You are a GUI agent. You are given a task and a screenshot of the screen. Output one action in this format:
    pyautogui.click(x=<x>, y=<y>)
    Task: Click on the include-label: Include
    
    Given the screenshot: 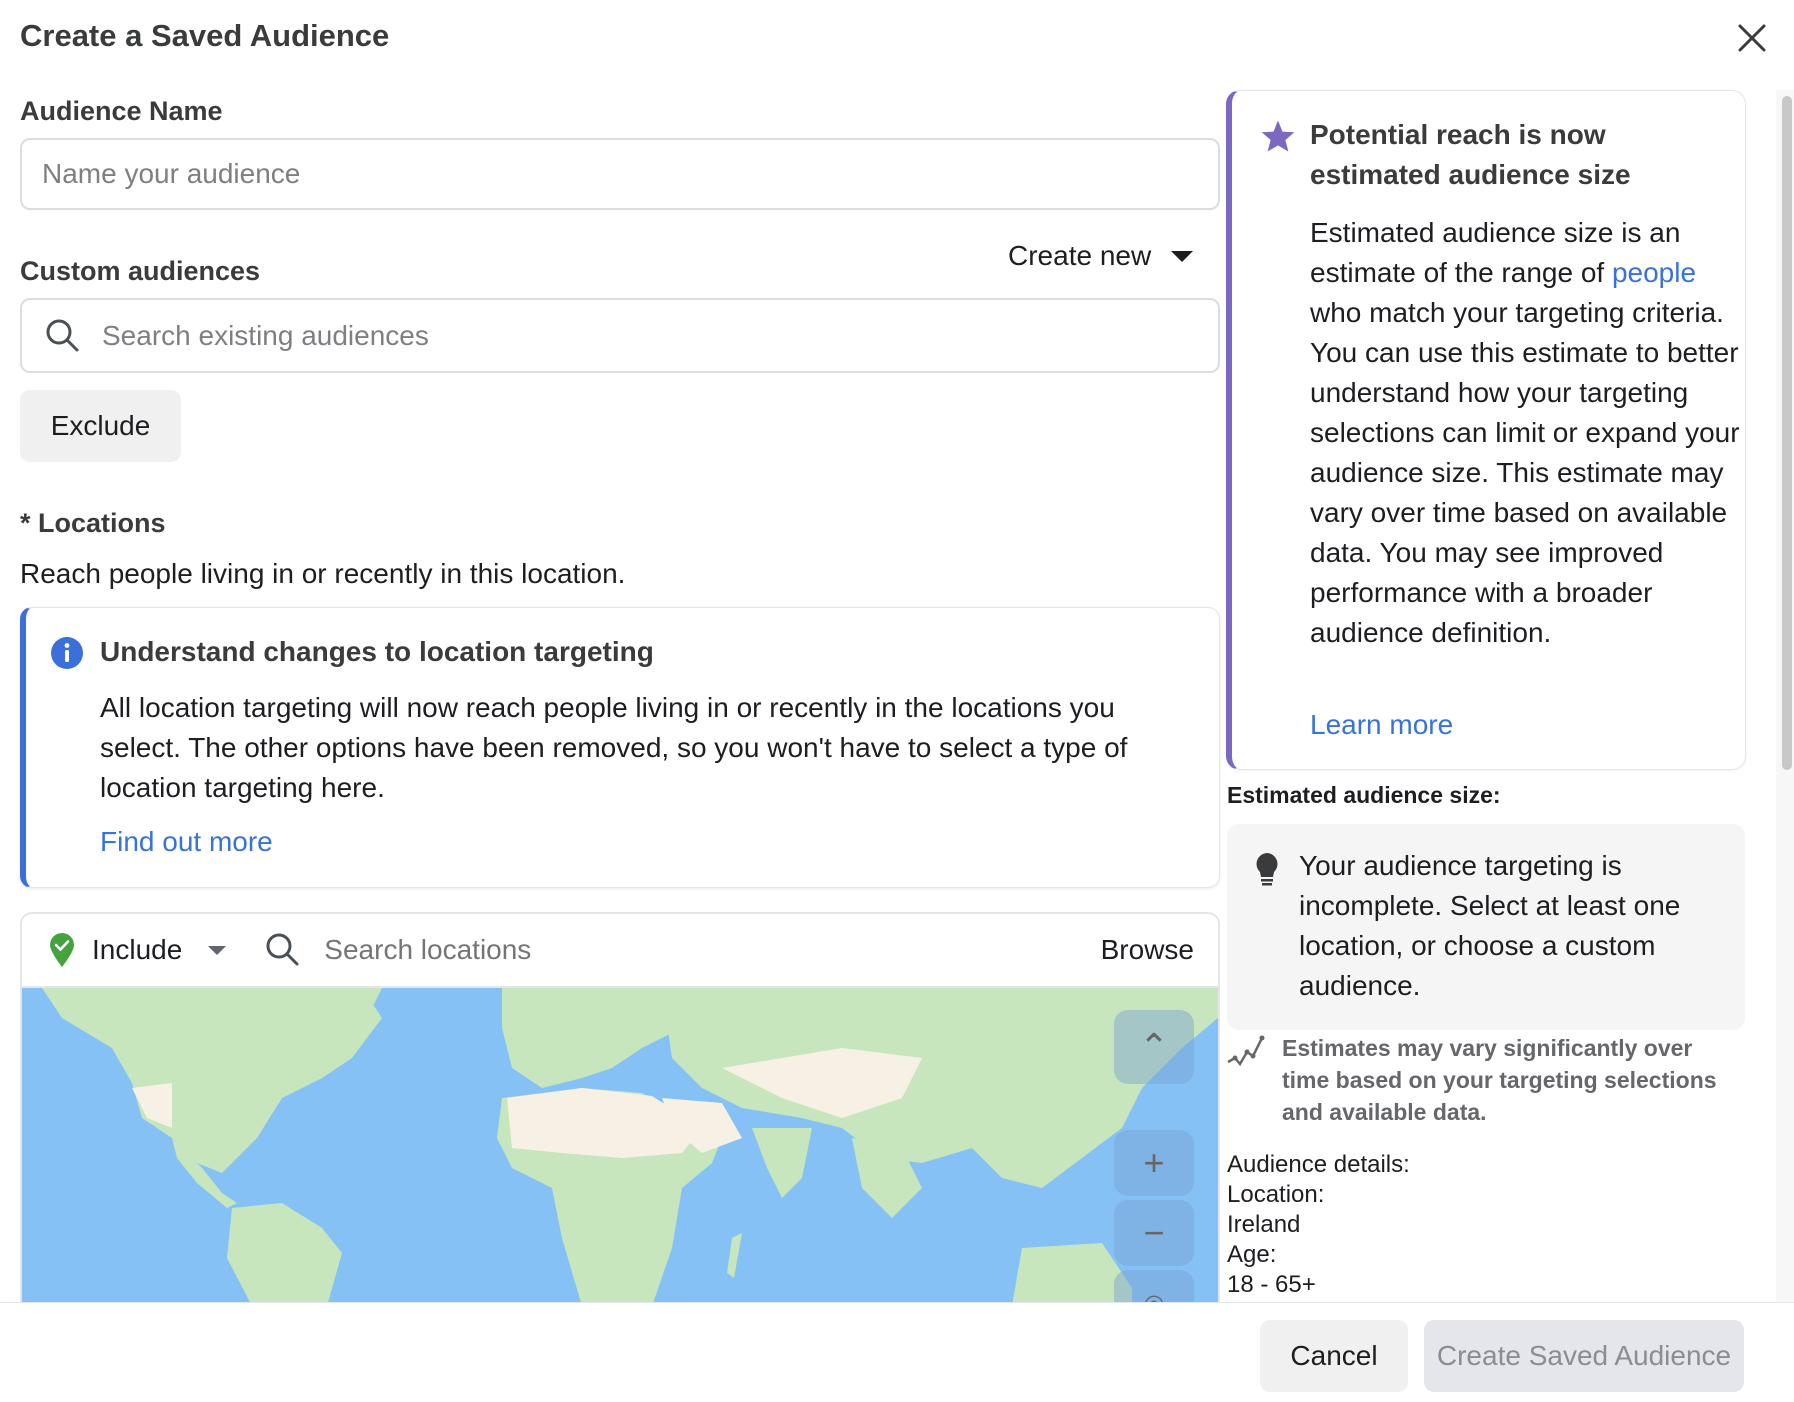 What is the action you would take?
    pyautogui.click(x=137, y=949)
    